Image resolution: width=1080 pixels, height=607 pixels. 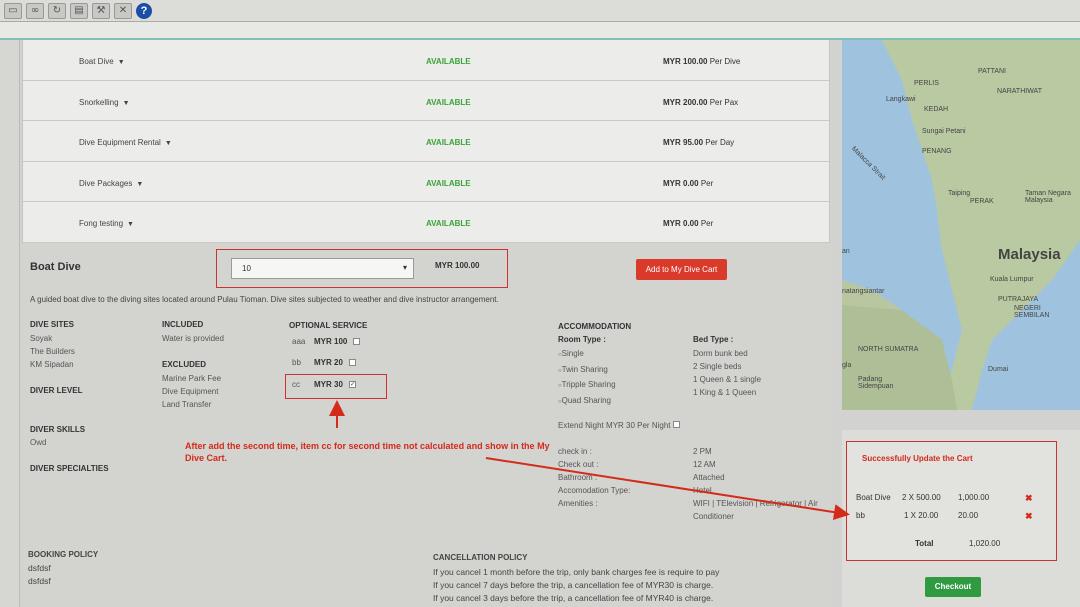 What do you see at coordinates (63, 554) in the screenshot?
I see `booking-policy-title: BOOKING POLICY` at bounding box center [63, 554].